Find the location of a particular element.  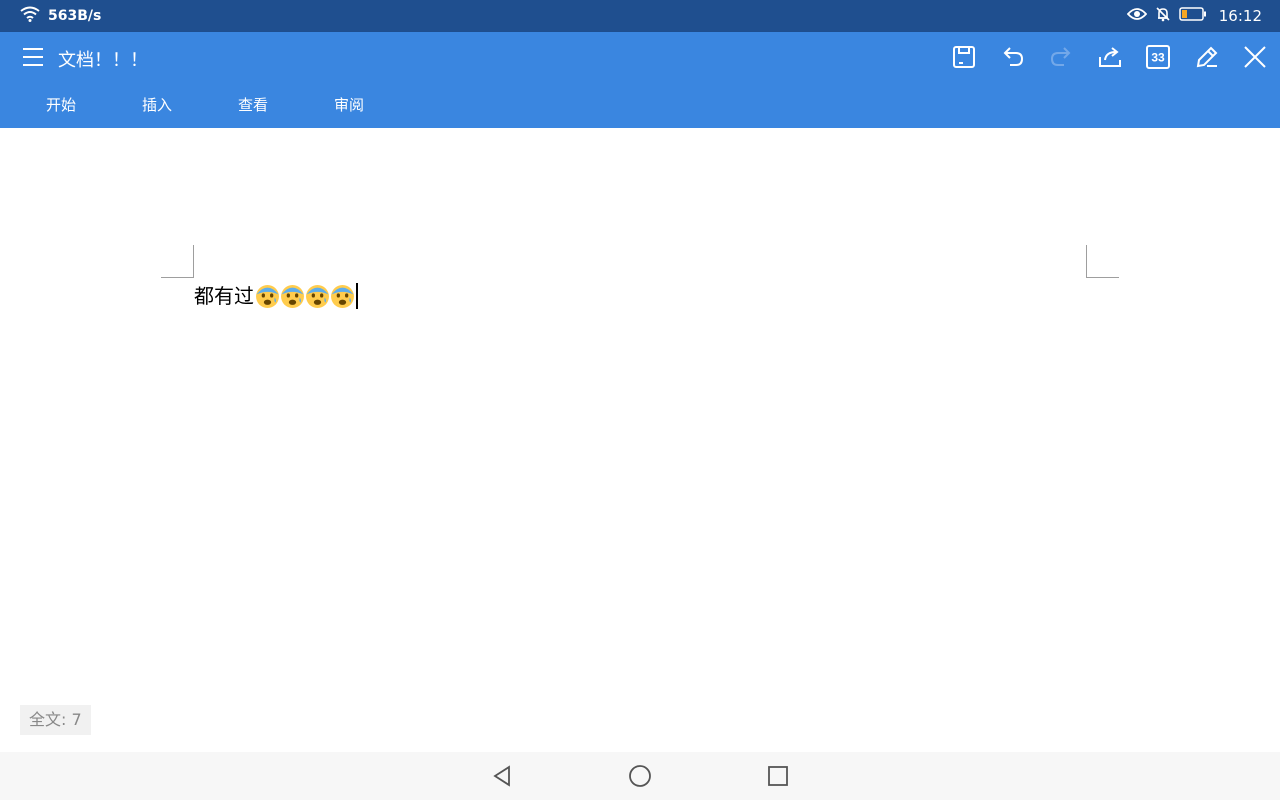

page-count-icon: 33 is located at coordinates (1158, 57).